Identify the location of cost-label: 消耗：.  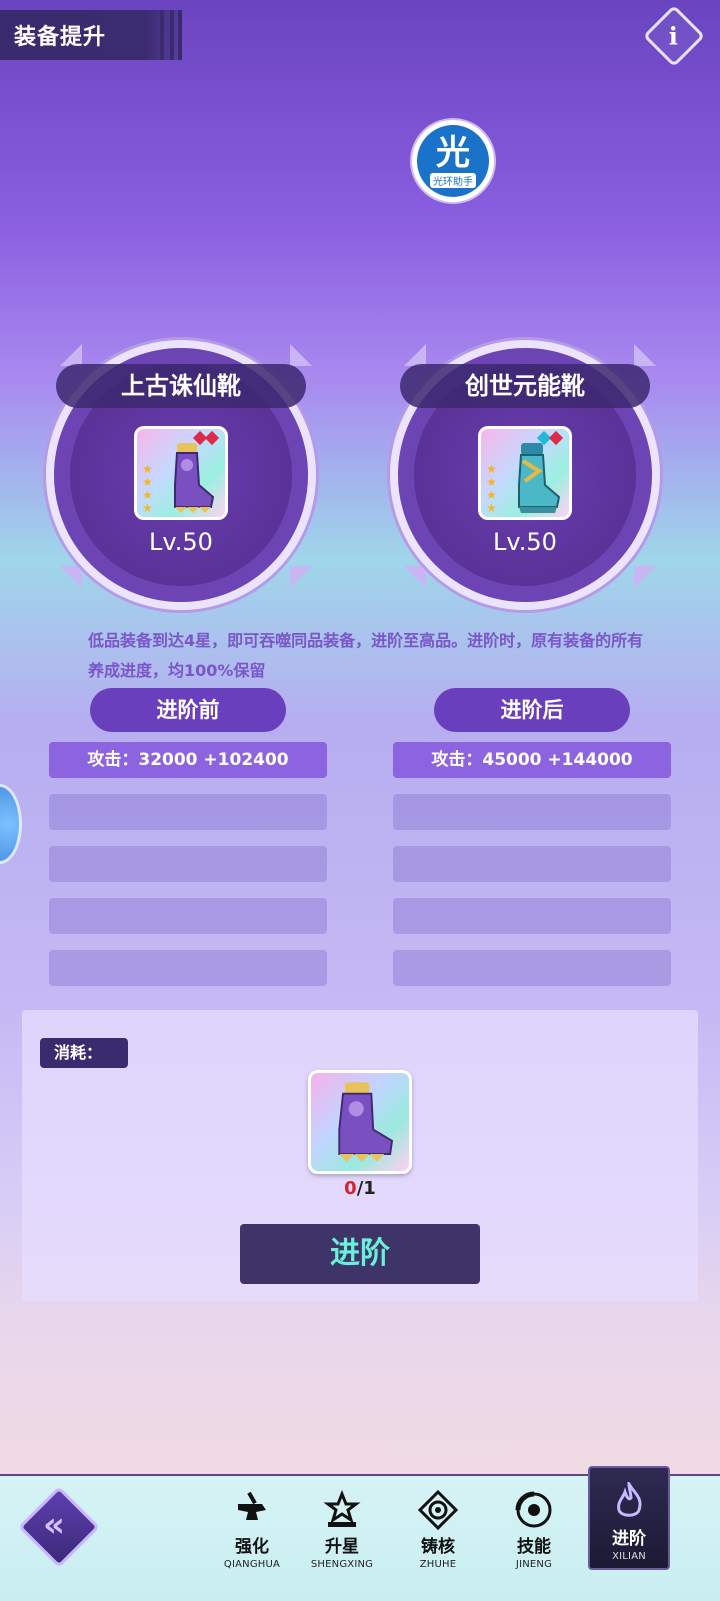
(84, 1053).